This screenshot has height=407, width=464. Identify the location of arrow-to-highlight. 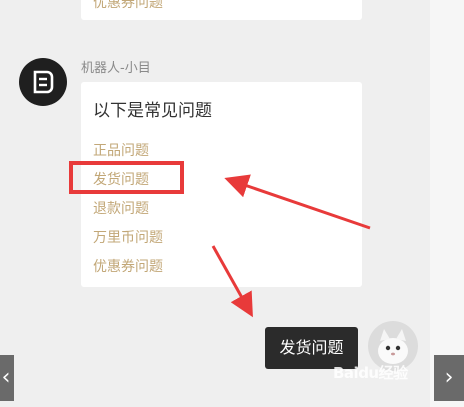
(297, 202).